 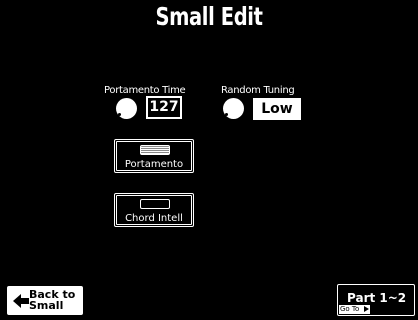 I want to click on part-1-2-button: Part 1~2 Go To, so click(x=376, y=300).